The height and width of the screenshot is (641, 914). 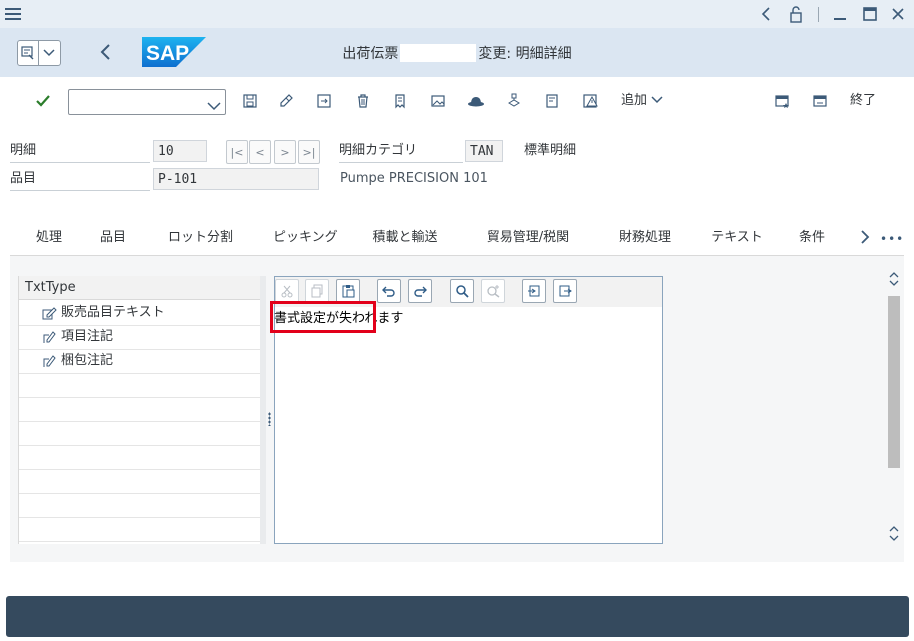 I want to click on tab-texts: テキスト, so click(x=737, y=243).